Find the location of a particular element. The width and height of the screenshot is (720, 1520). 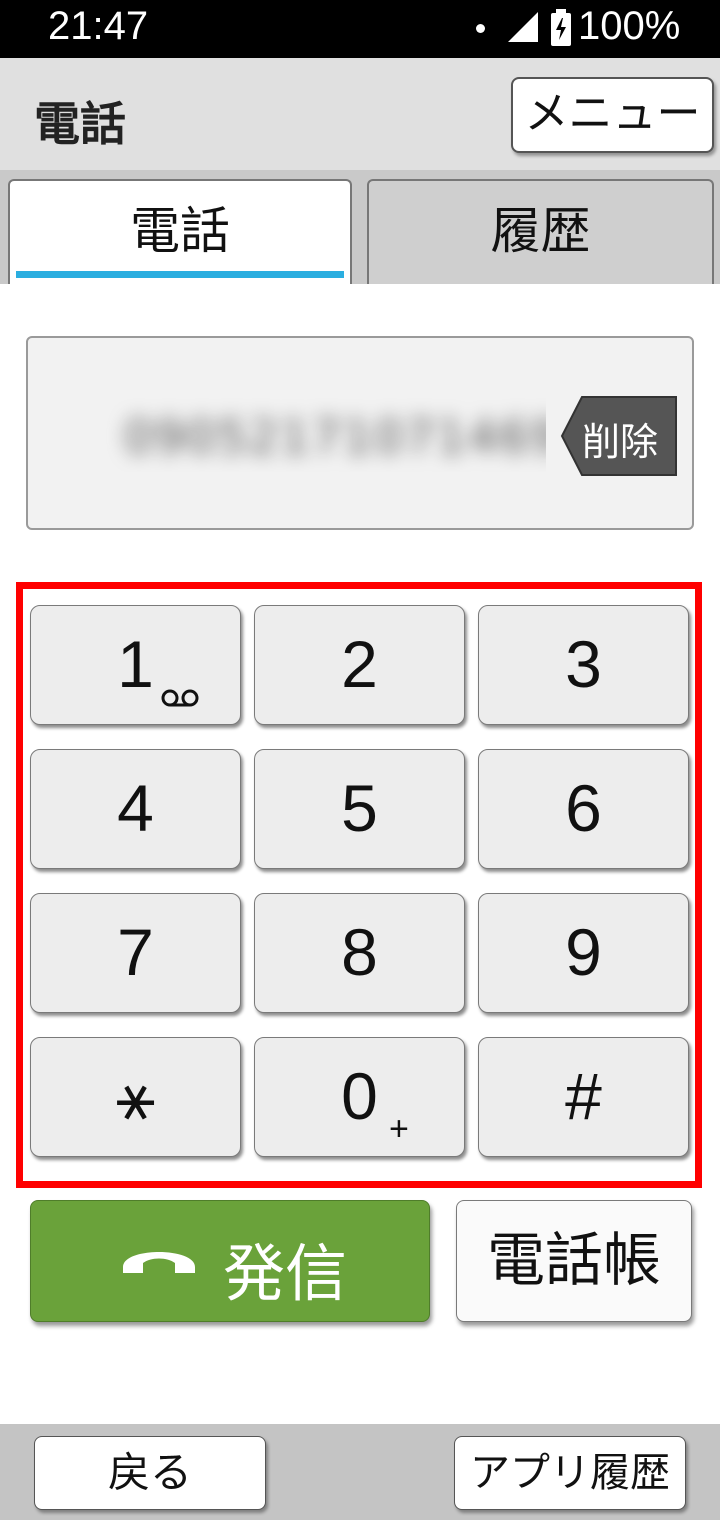

bottom-nav-bar: 戻る アプリ履歴 is located at coordinates (360, 1472).